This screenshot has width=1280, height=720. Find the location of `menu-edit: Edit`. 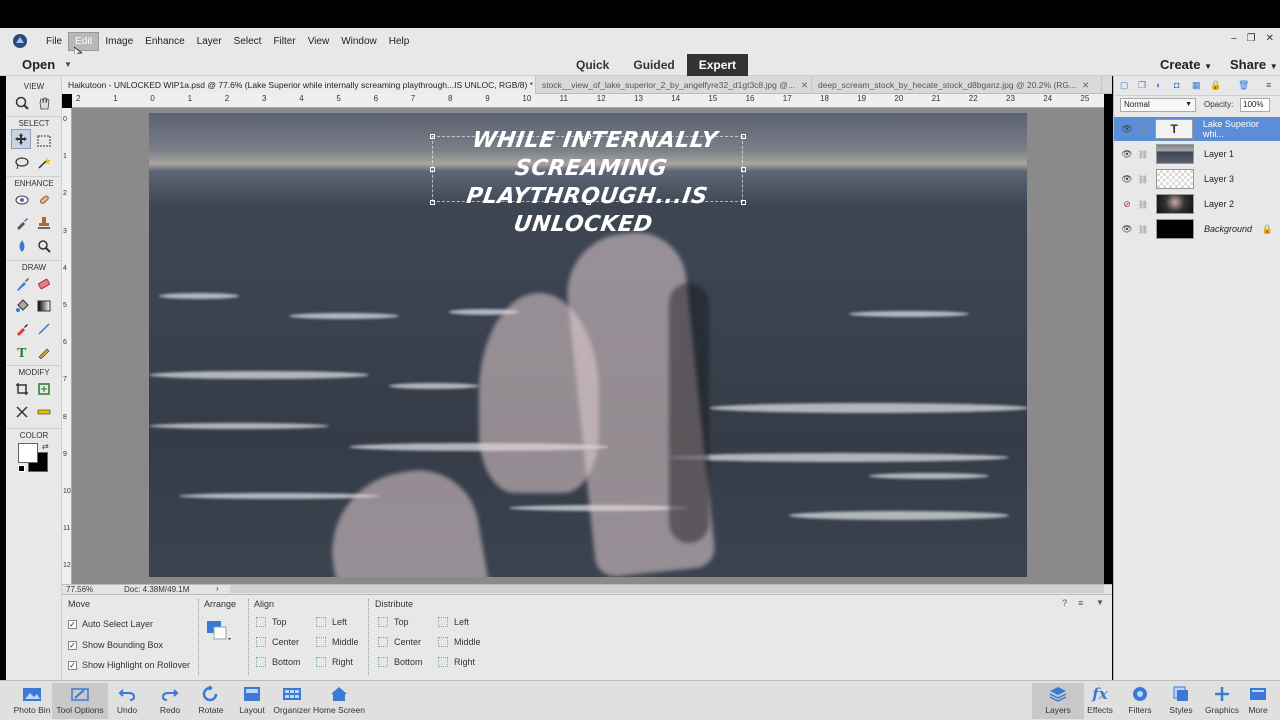

menu-edit: Edit is located at coordinates (84, 41).